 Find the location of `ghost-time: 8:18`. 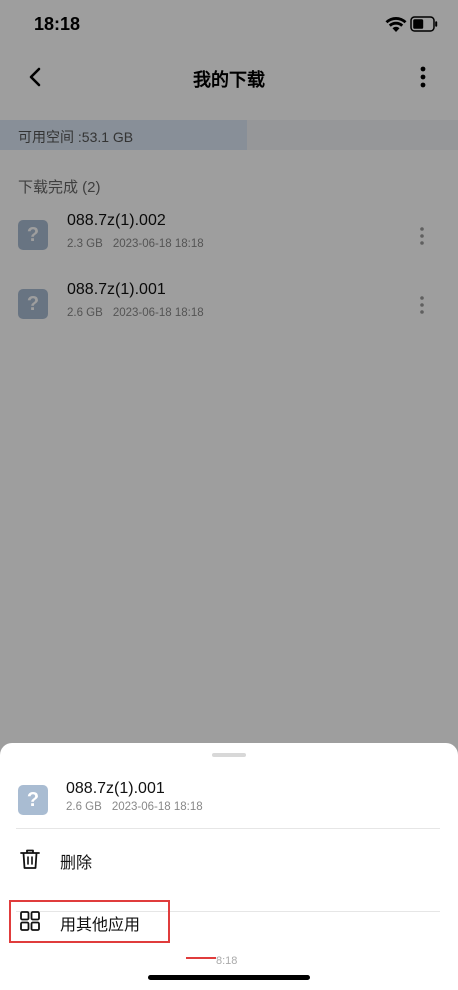

ghost-time: 8:18 is located at coordinates (227, 961).